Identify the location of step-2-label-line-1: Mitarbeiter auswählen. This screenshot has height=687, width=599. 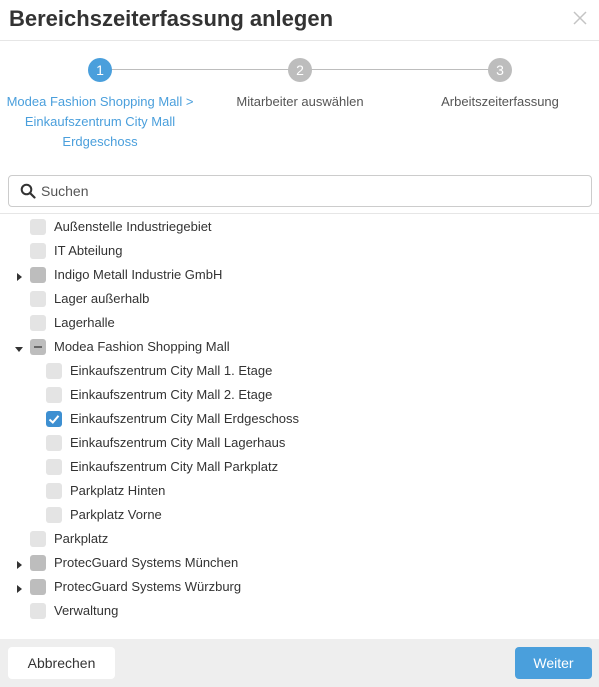
(300, 101).